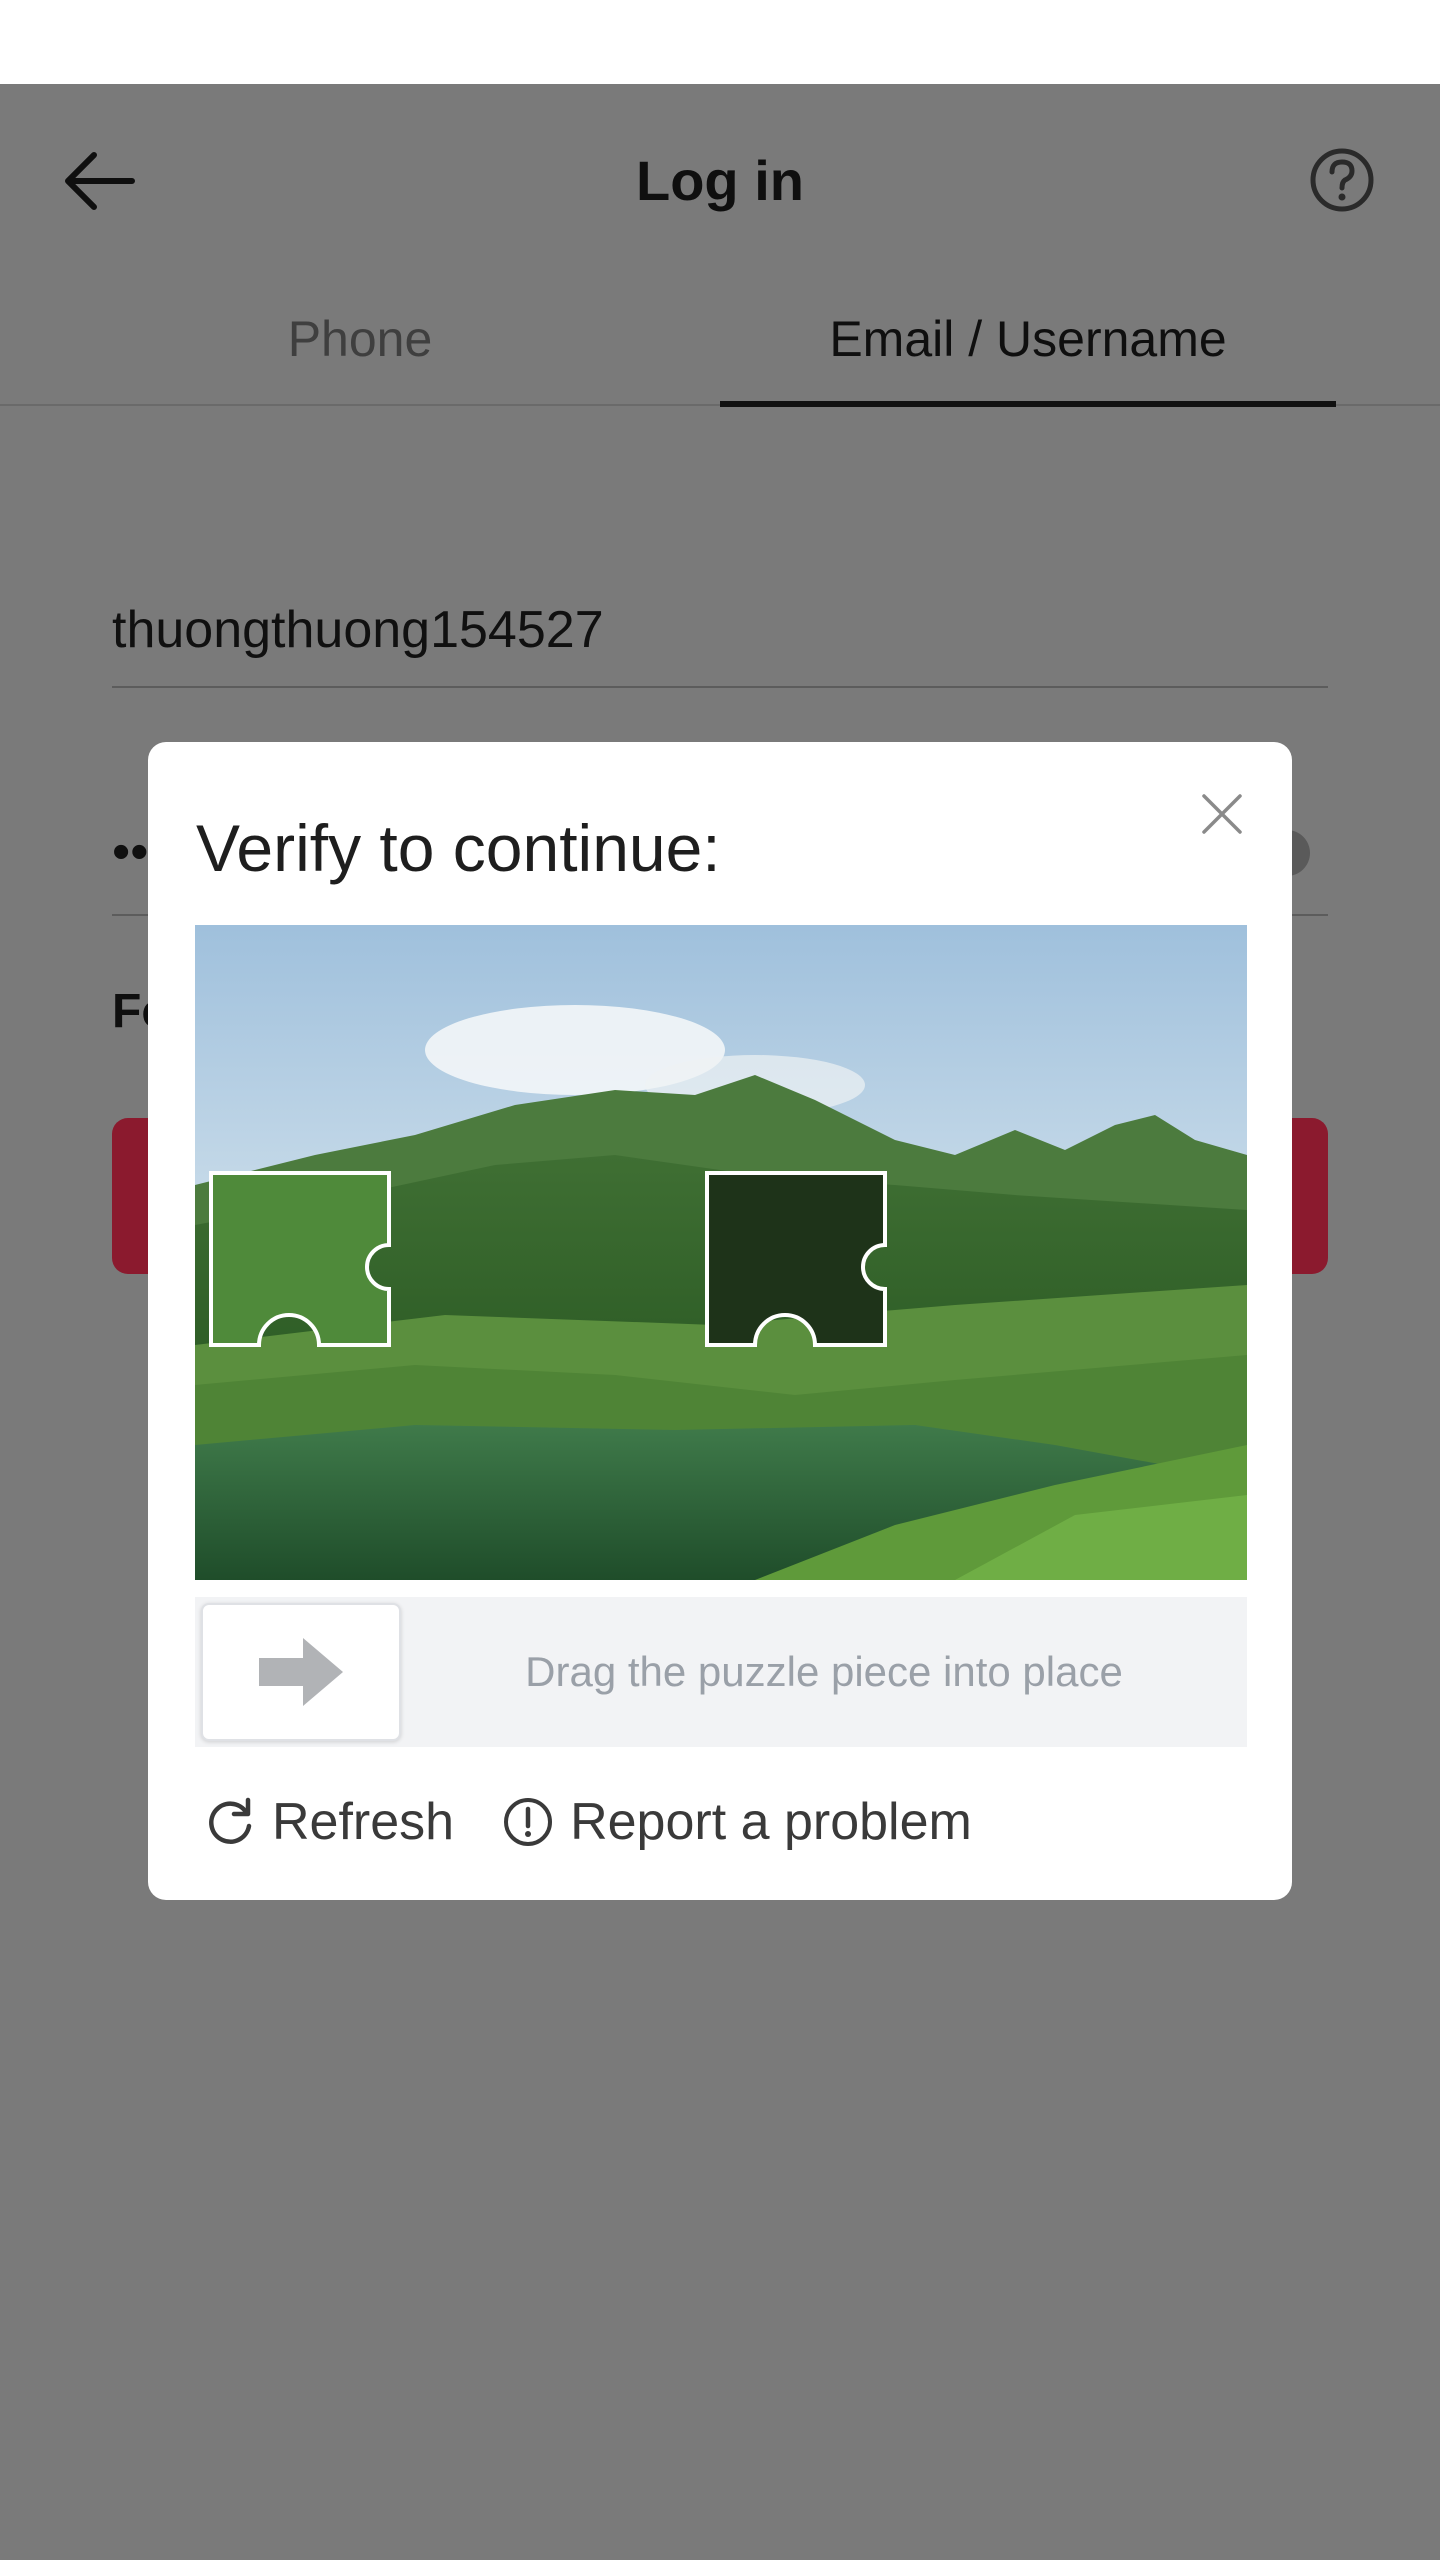  What do you see at coordinates (720, 180) in the screenshot?
I see `page-title: Log in` at bounding box center [720, 180].